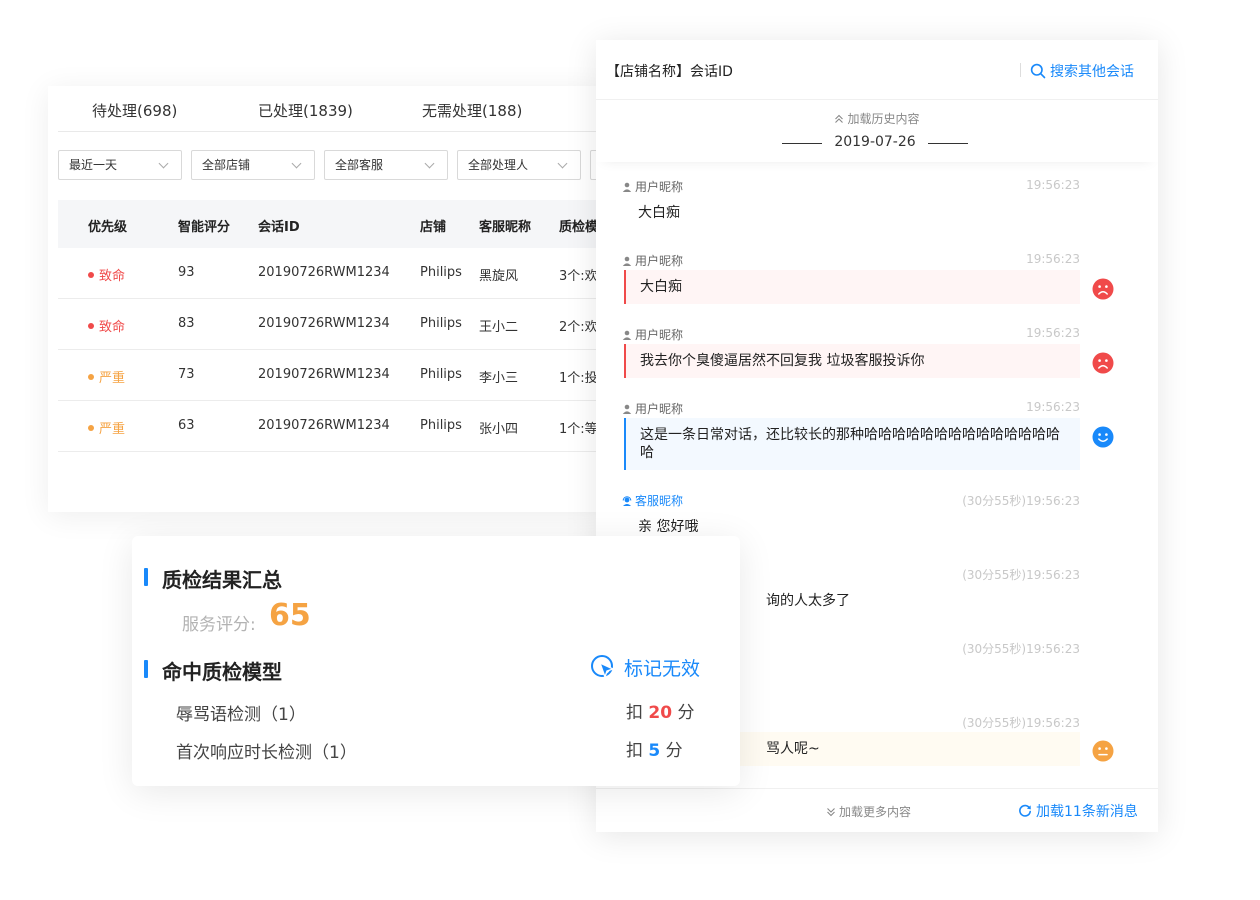  I want to click on col-smart-score: 智能评分, so click(204, 227).